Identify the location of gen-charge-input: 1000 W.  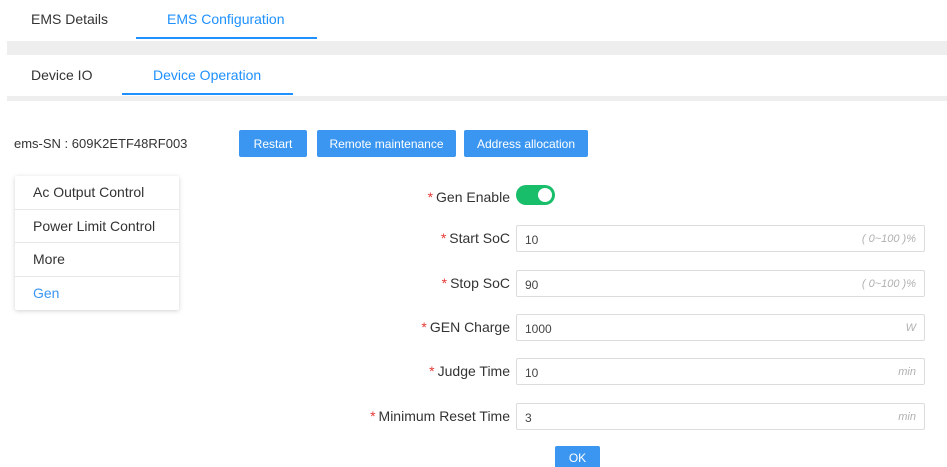
(720, 327).